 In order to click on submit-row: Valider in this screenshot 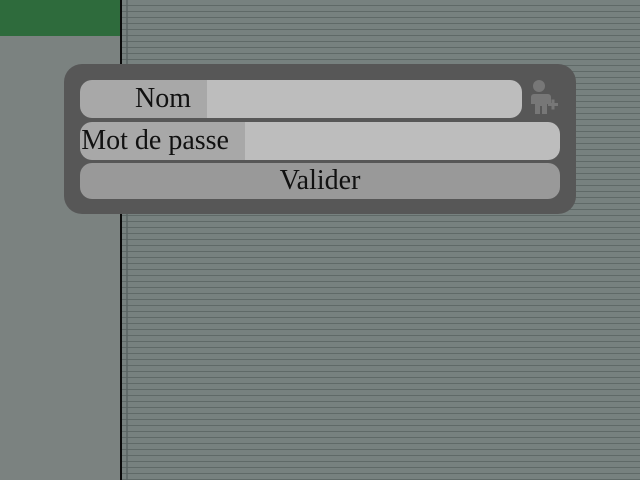, I will do `click(320, 181)`.